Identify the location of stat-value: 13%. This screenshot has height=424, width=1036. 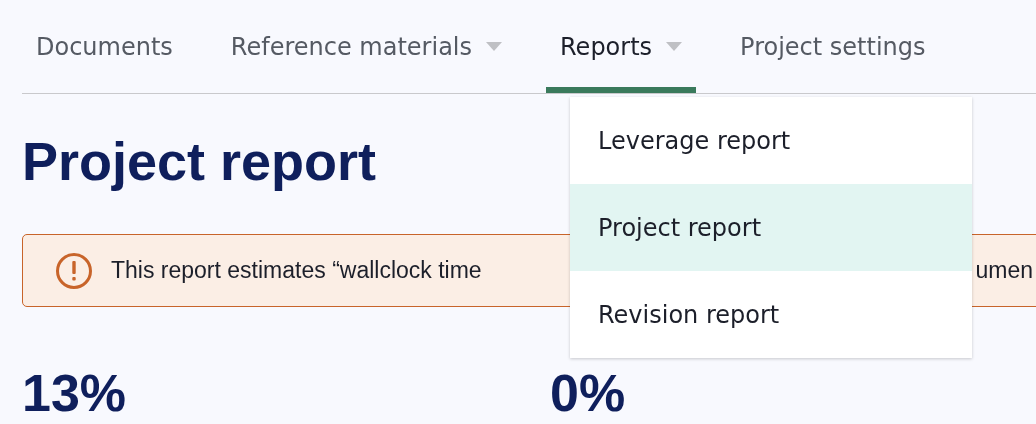
(74, 393).